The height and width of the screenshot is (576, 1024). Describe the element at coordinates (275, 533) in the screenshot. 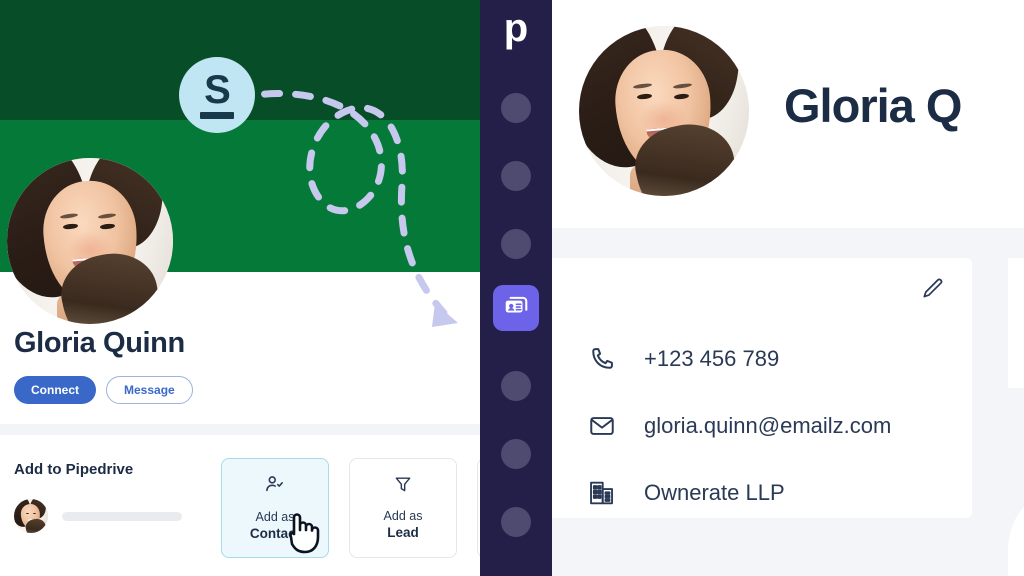

I see `add-as-contact-line2: Contact` at that location.